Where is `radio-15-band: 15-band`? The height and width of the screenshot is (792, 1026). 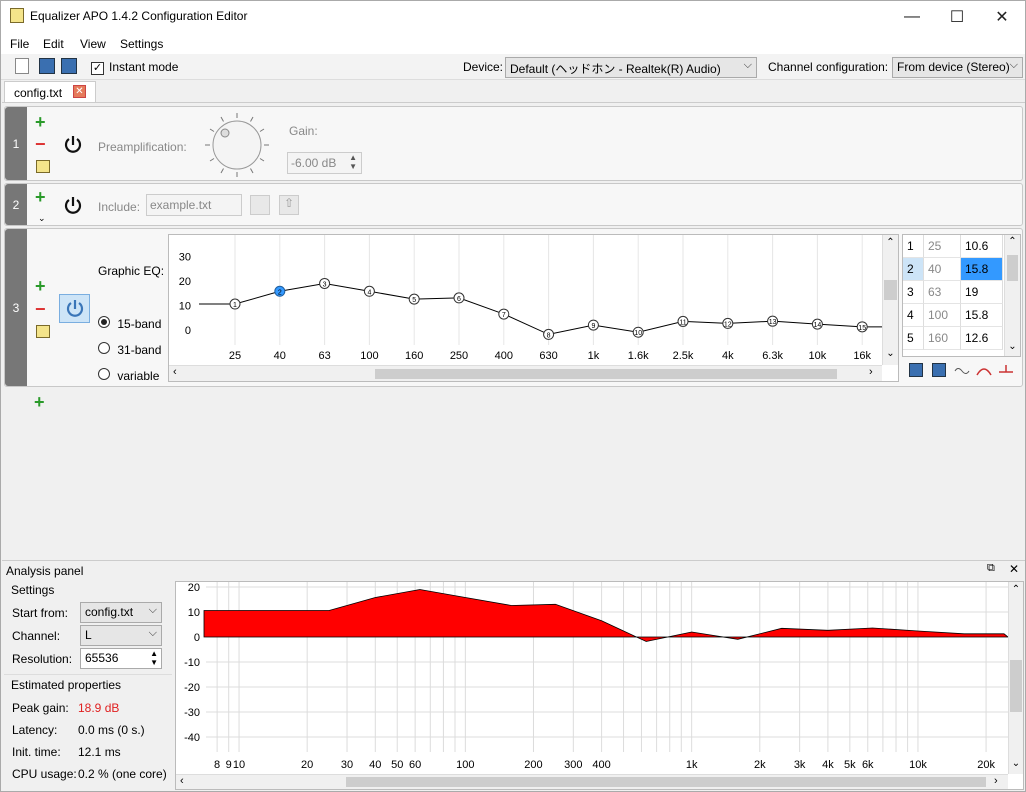 radio-15-band: 15-band is located at coordinates (129, 323).